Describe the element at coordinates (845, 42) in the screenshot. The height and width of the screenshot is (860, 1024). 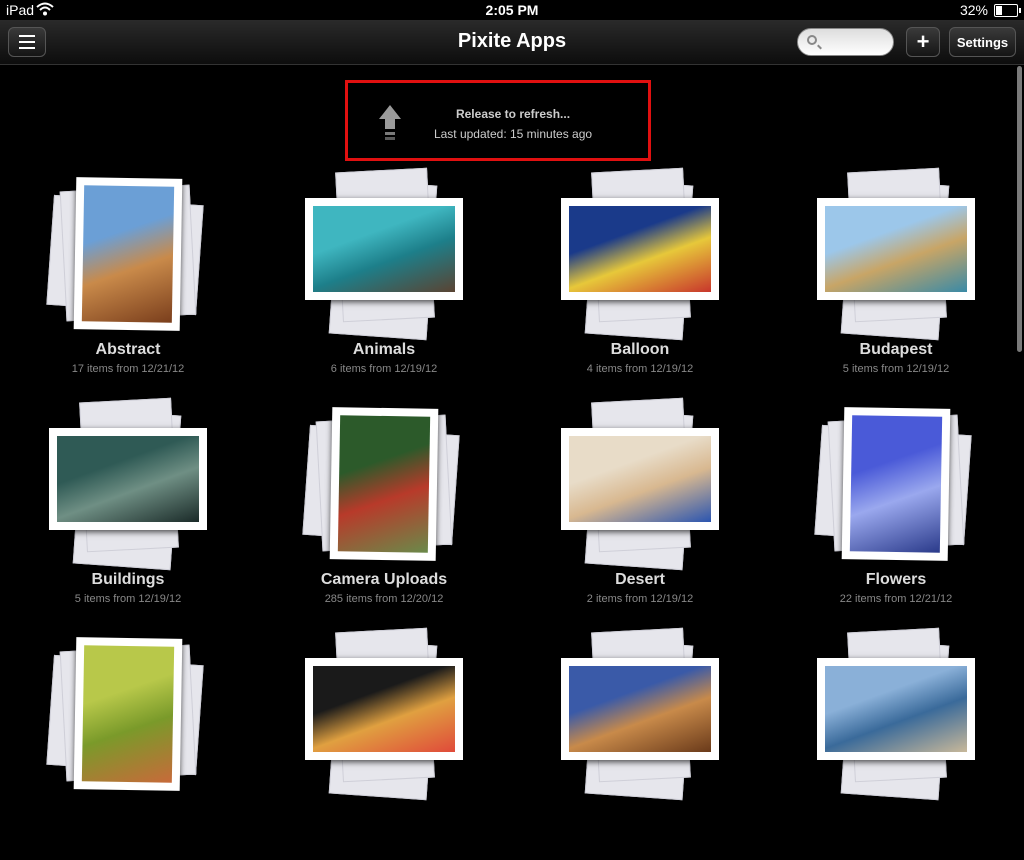
I see `search-input` at that location.